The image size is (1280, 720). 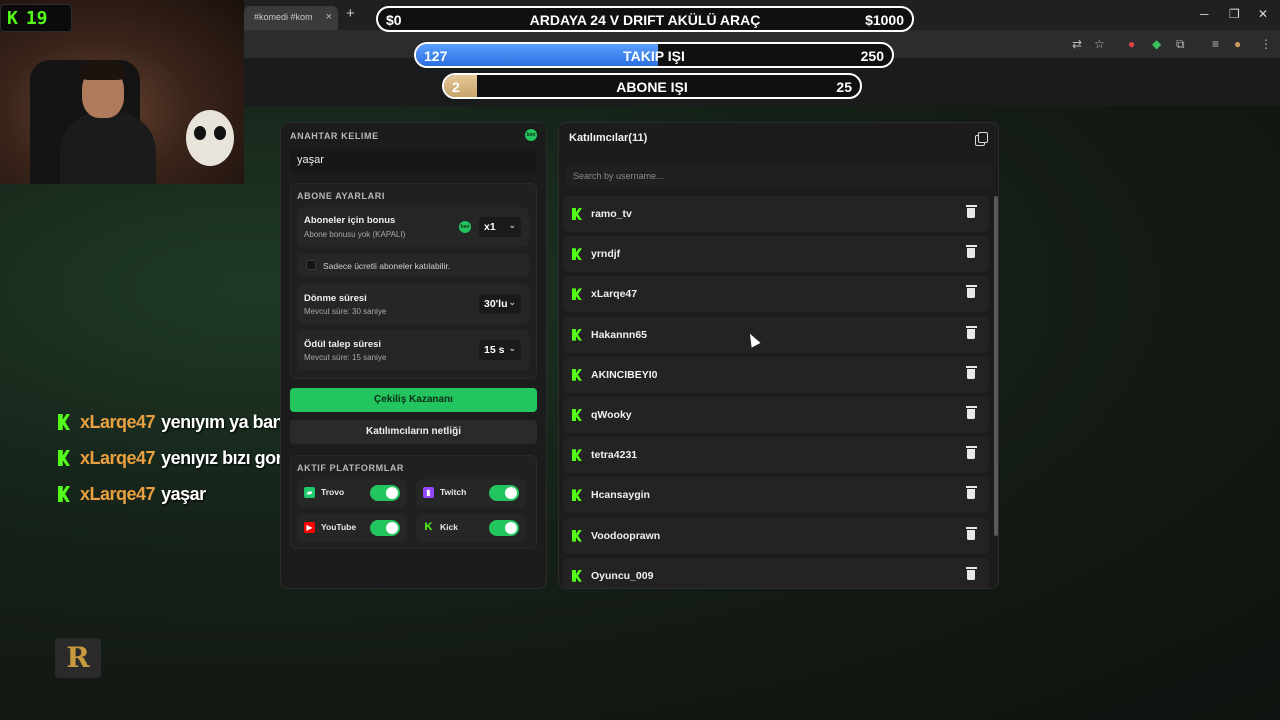 I want to click on donation-goal-title: ARDAYA 24 V DRIFT AKÜLÜ ARAÇ, so click(x=645, y=20).